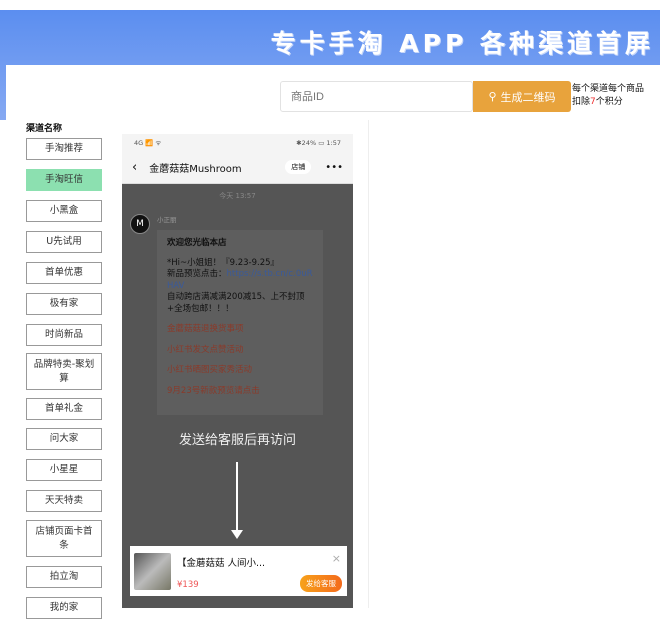 This screenshot has width=660, height=619. I want to click on channel-button: 店铺页面卡首条, so click(64, 538).